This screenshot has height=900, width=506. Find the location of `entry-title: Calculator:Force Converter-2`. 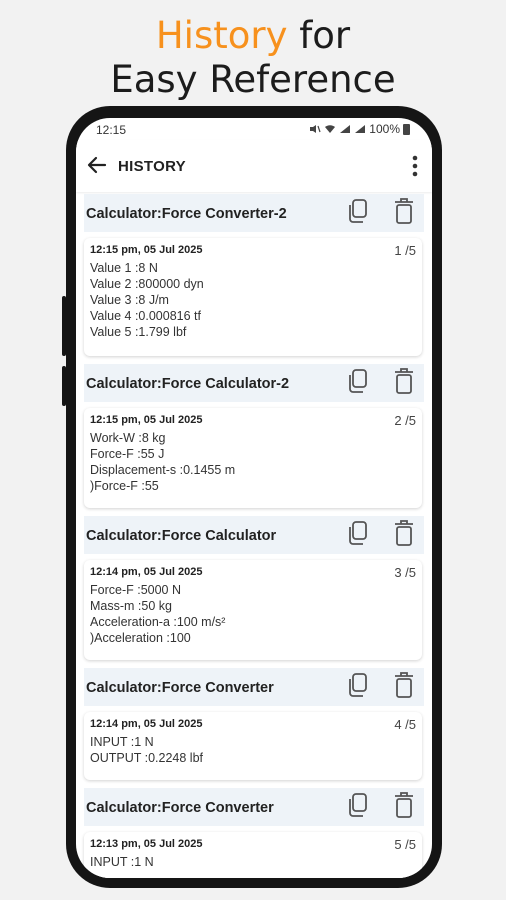

entry-title: Calculator:Force Converter-2 is located at coordinates (186, 214).